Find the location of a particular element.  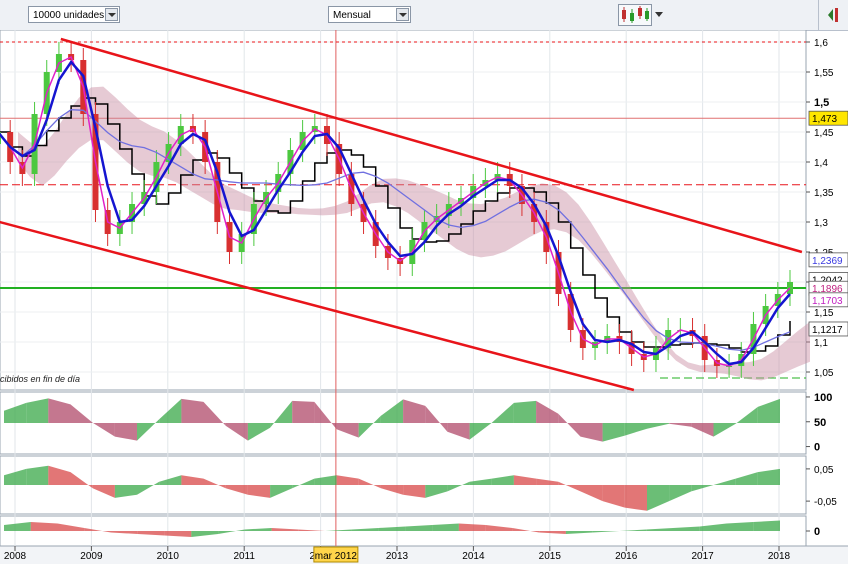

y-tick-label: 1,1 is located at coordinates (821, 343).